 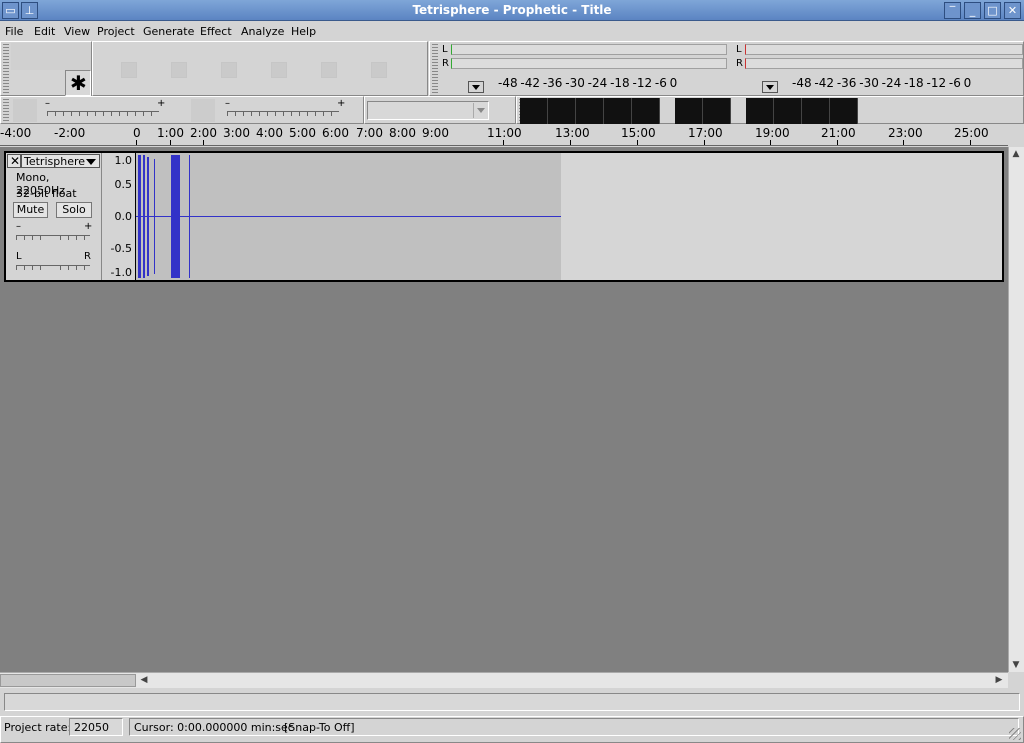 What do you see at coordinates (77, 31) in the screenshot?
I see `menu-view: View` at bounding box center [77, 31].